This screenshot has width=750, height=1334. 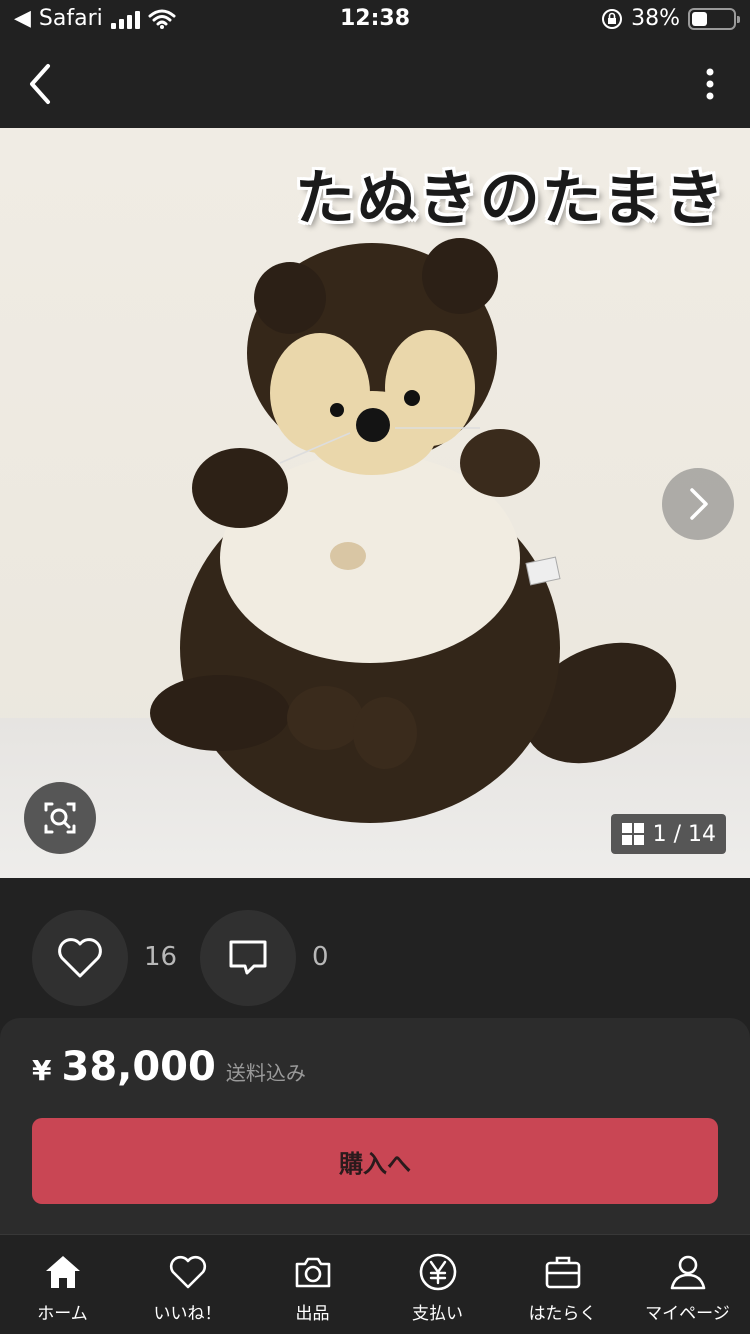 What do you see at coordinates (320, 957) in the screenshot?
I see `comment-count: 0` at bounding box center [320, 957].